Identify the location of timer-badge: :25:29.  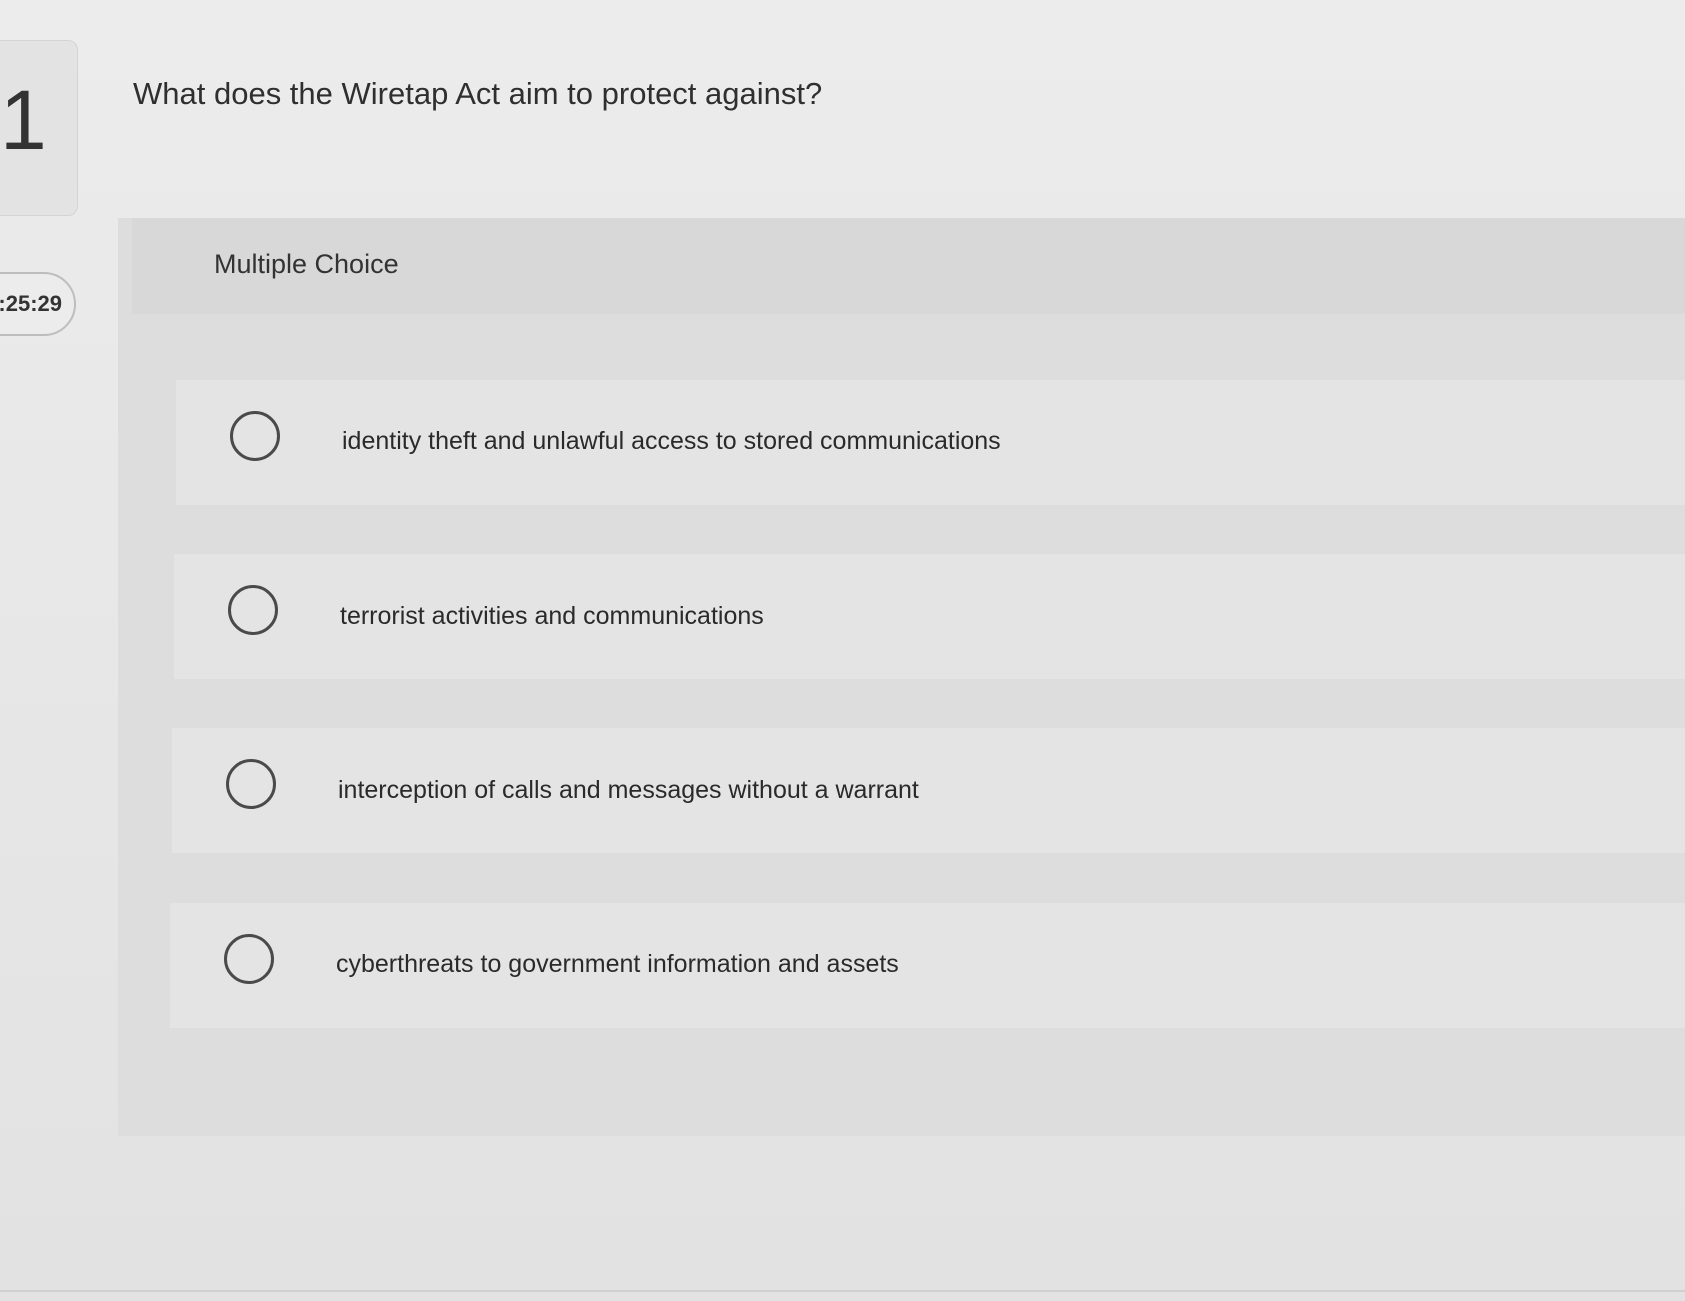
(38, 304).